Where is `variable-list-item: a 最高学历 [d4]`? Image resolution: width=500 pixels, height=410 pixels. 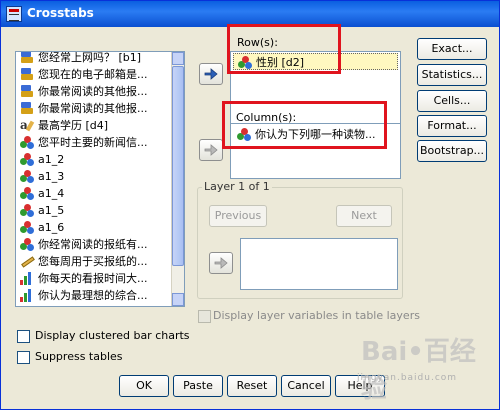 variable-list-item: a 最高学历 [d4] is located at coordinates (94, 125).